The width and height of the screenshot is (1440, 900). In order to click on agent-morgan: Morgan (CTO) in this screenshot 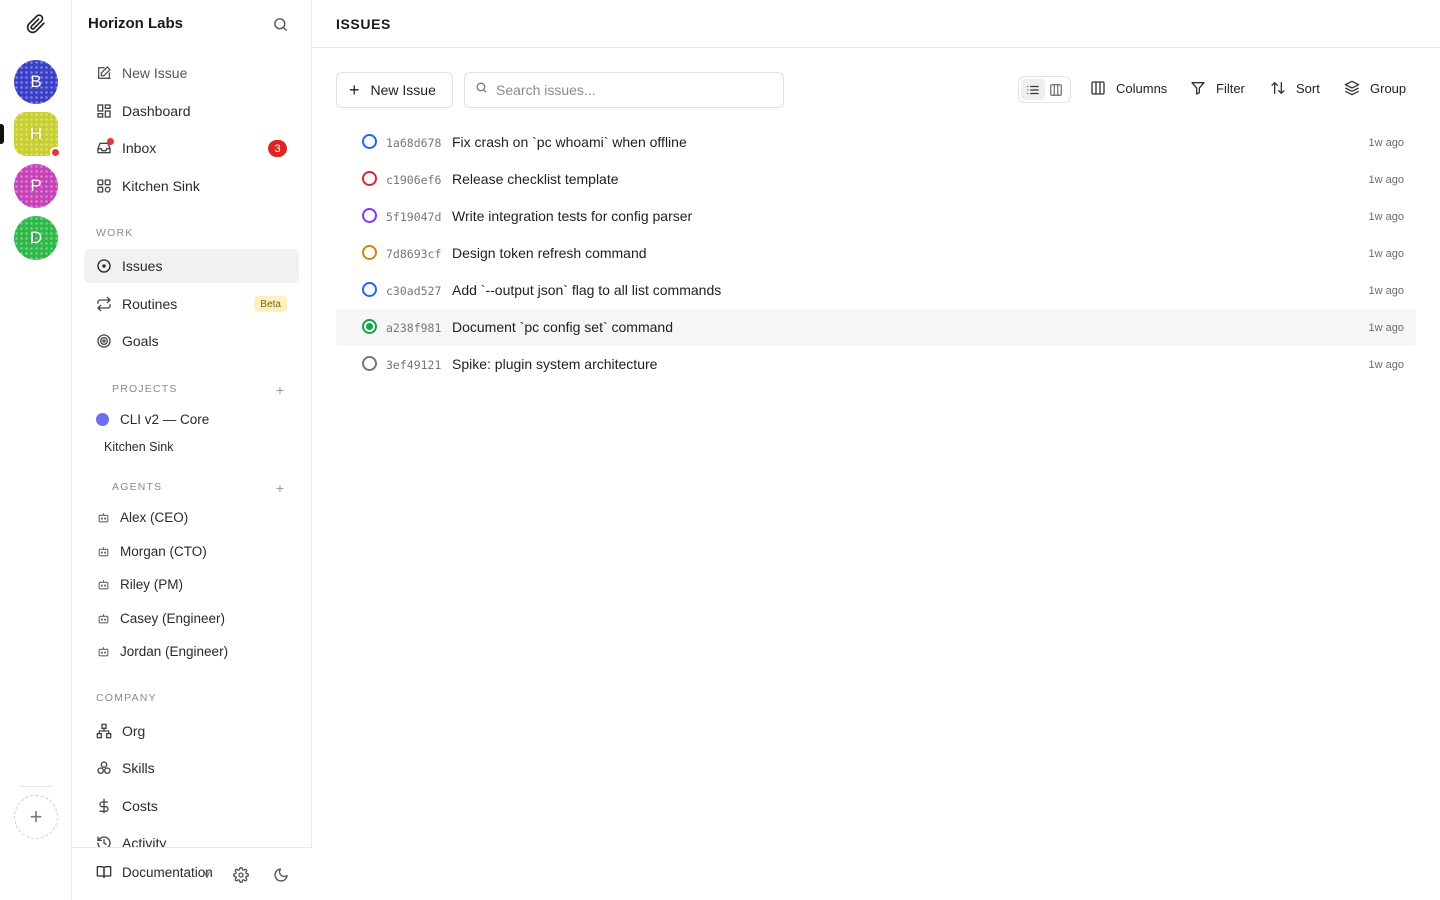, I will do `click(151, 551)`.